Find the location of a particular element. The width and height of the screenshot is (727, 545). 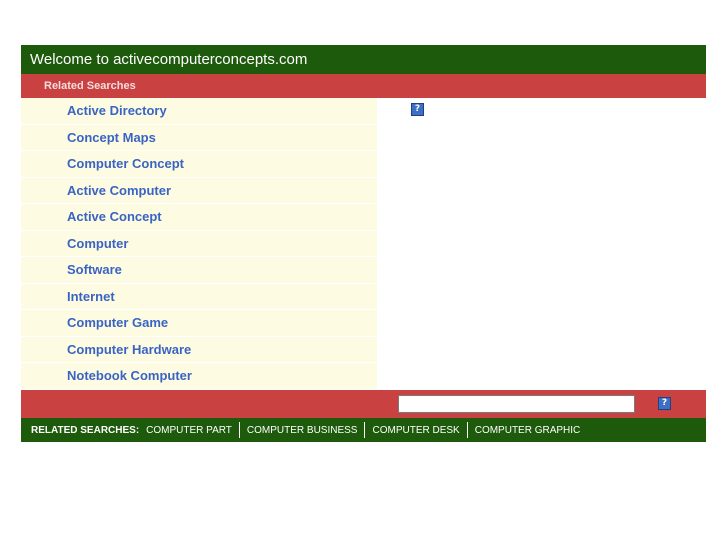

list-item: Active Concept is located at coordinates (199, 217).